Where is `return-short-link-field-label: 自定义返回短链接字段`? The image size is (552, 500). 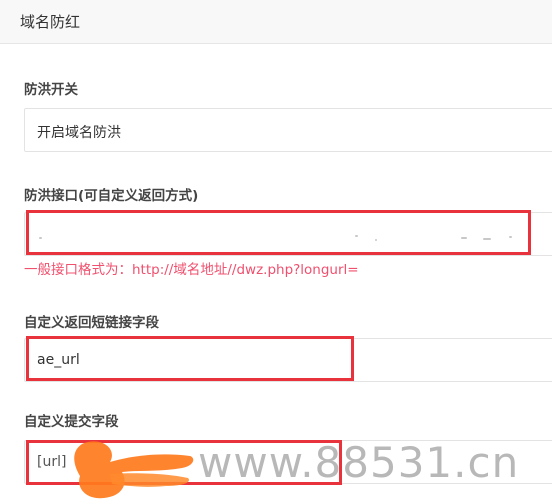
return-short-link-field-label: 自定义返回短链接字段 is located at coordinates (91, 323).